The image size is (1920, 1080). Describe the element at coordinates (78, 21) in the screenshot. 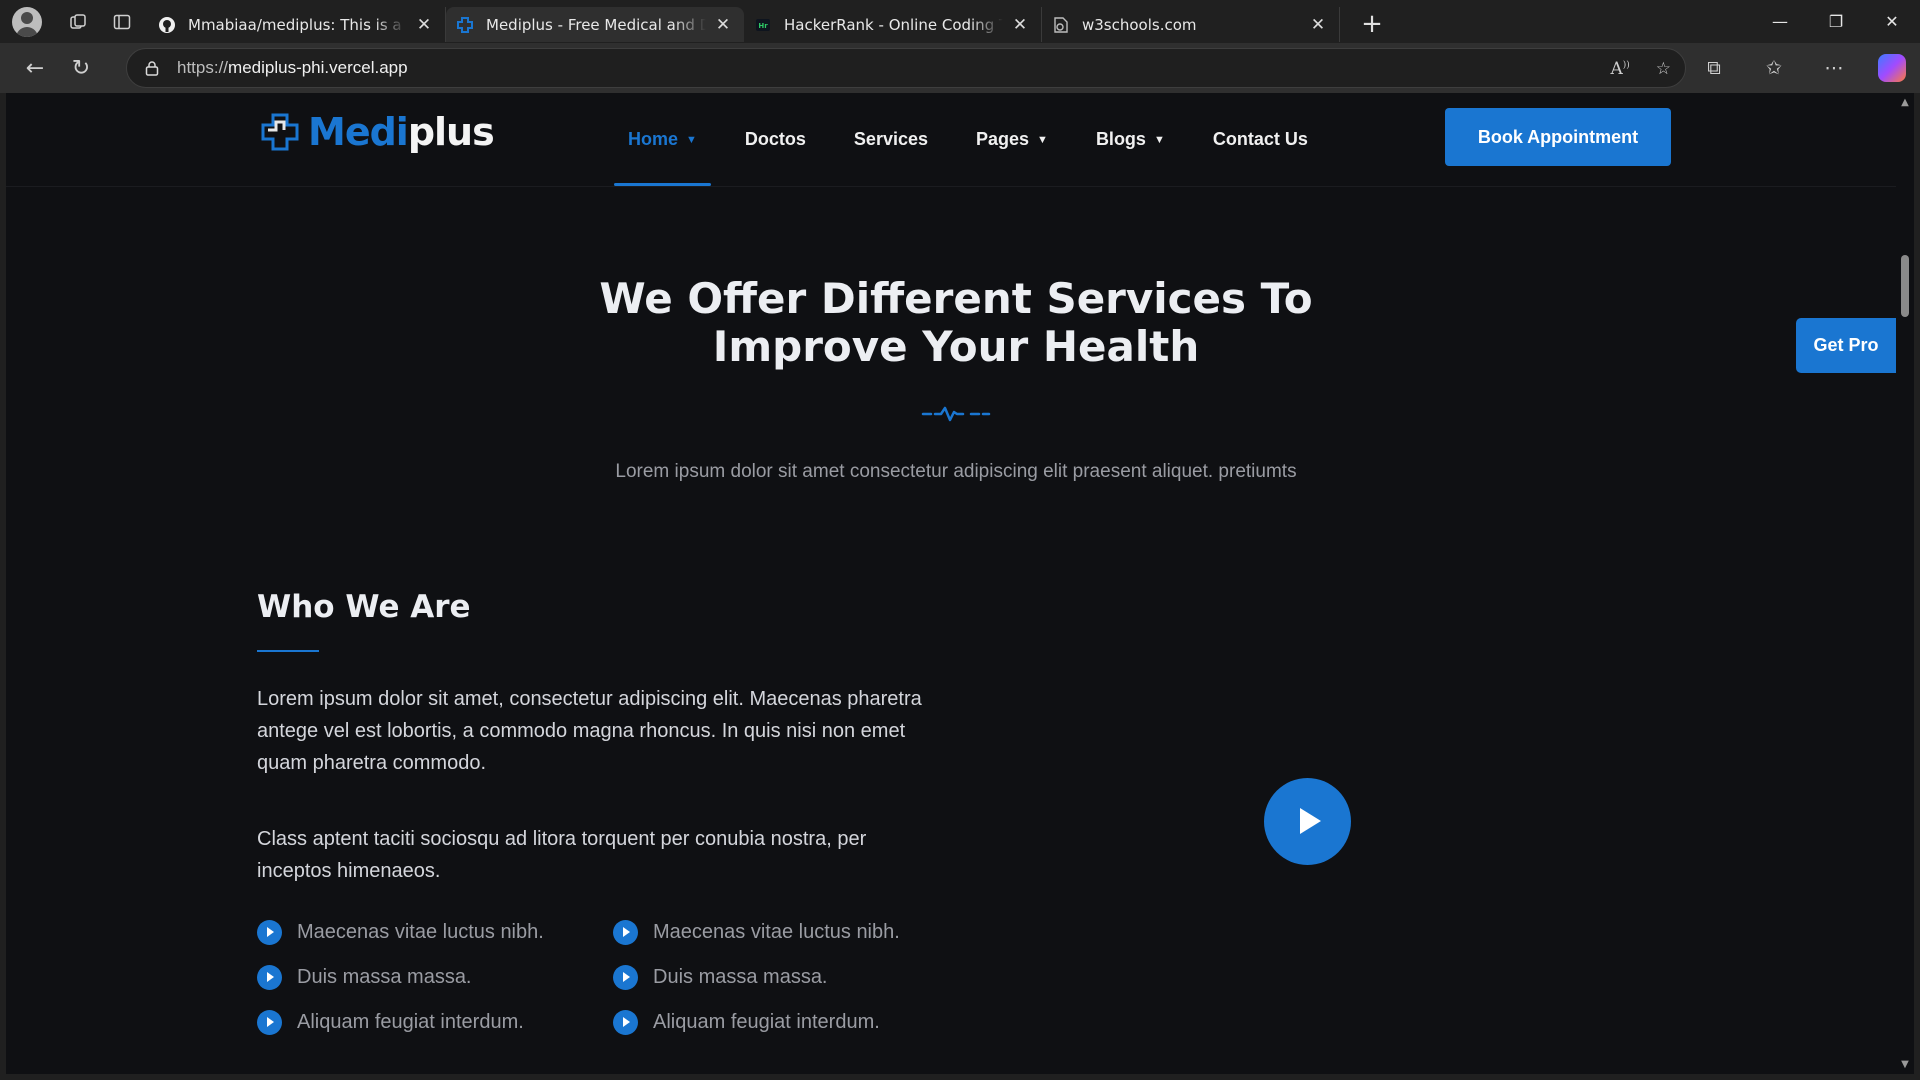

I see `workspaces-icon` at that location.